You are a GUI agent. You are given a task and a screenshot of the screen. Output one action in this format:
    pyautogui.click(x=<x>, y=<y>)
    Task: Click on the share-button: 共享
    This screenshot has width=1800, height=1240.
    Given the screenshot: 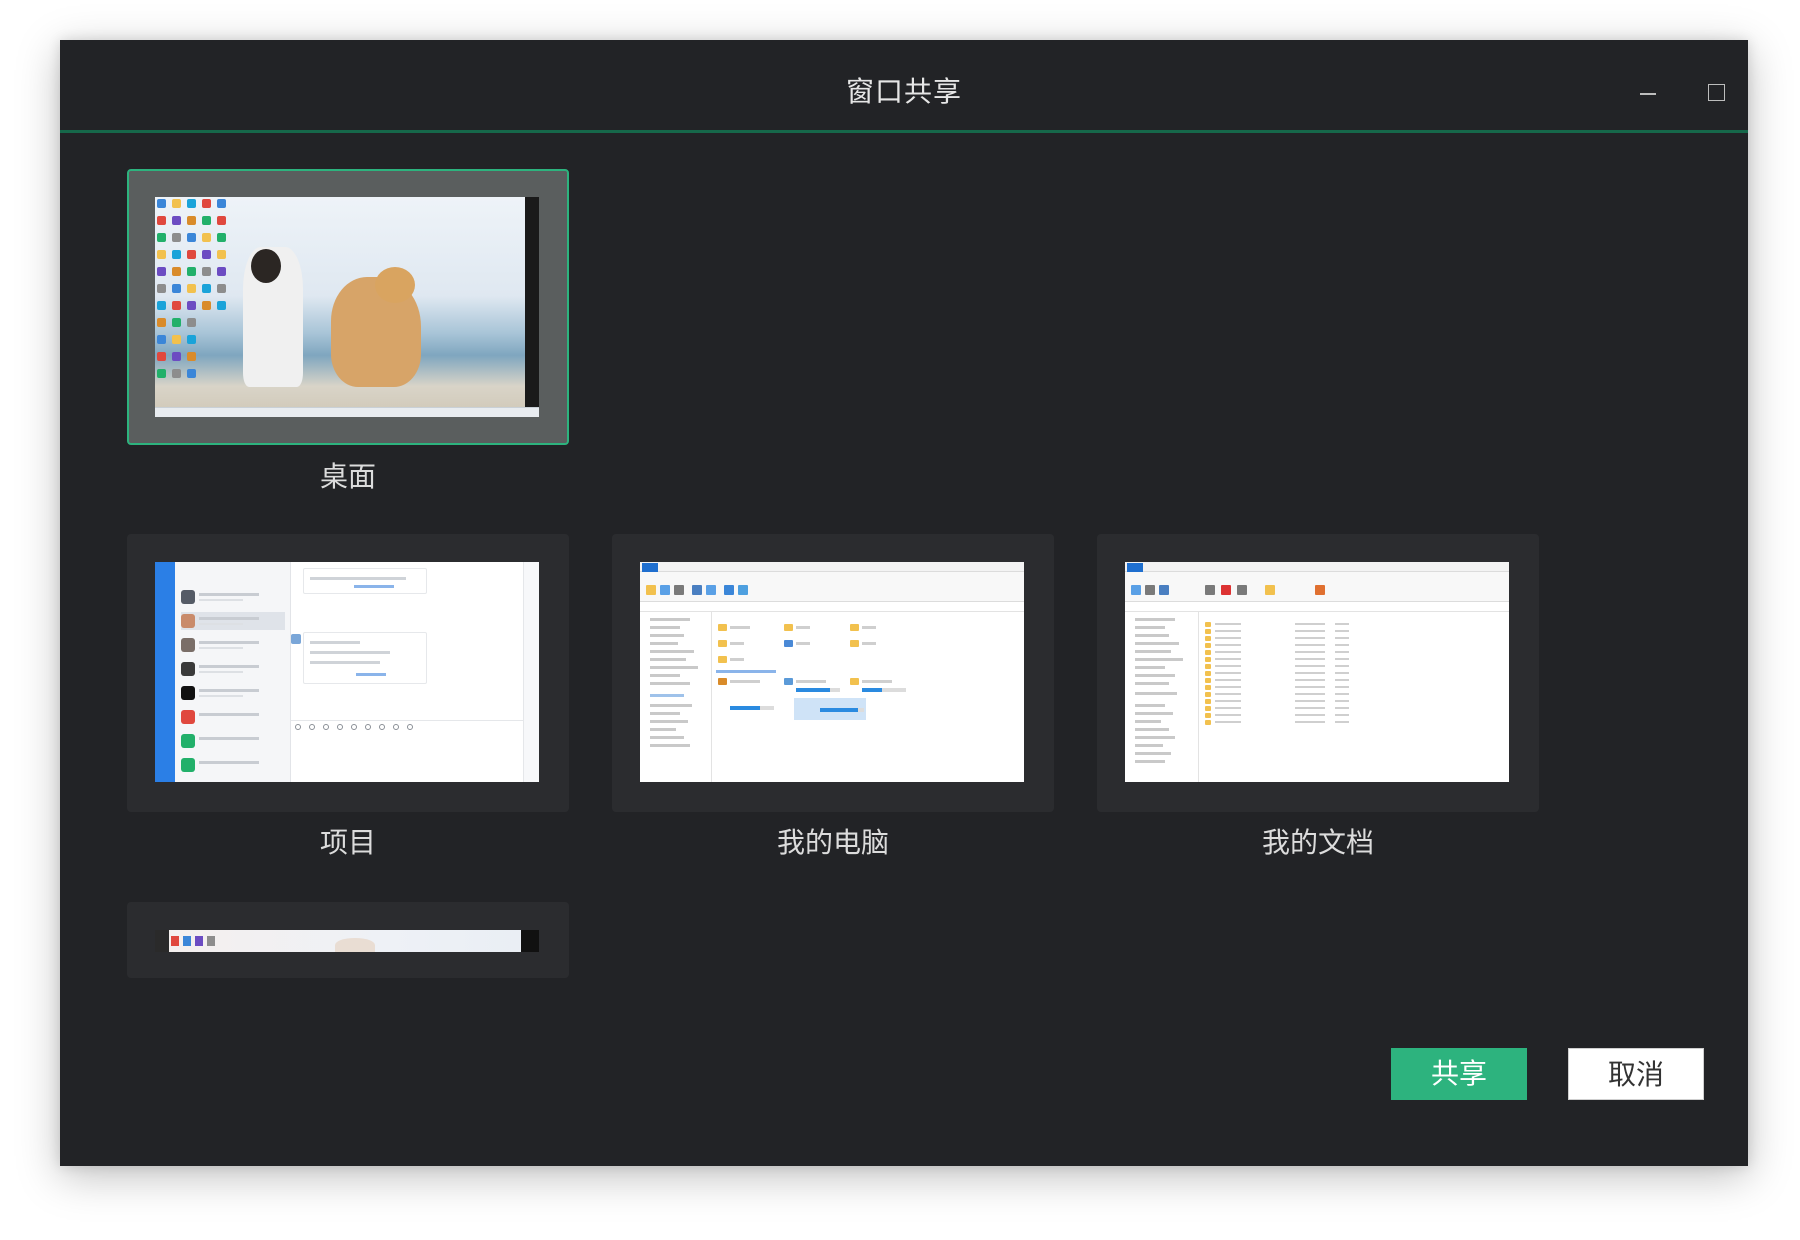 What is the action you would take?
    pyautogui.click(x=1459, y=1074)
    